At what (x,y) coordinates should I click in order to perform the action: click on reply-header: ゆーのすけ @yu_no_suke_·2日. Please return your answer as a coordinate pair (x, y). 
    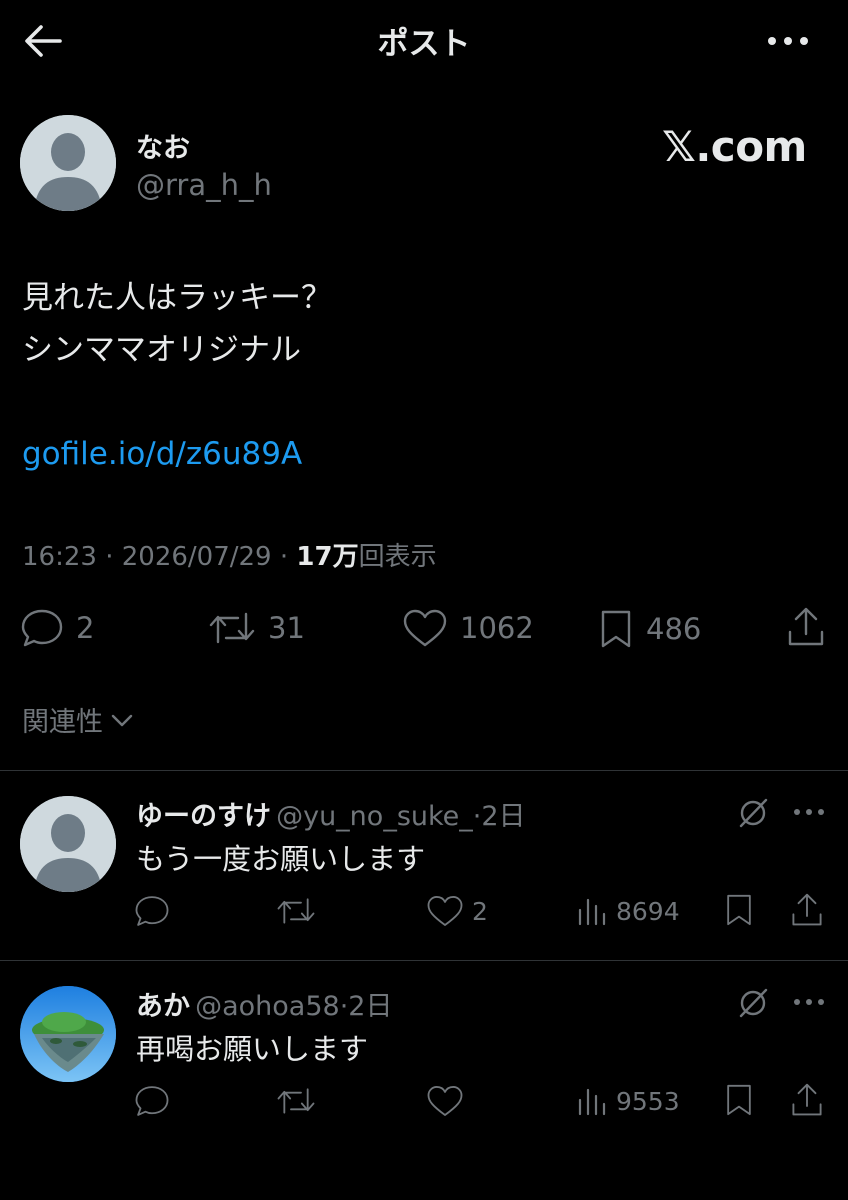
    Looking at the image, I should click on (331, 813).